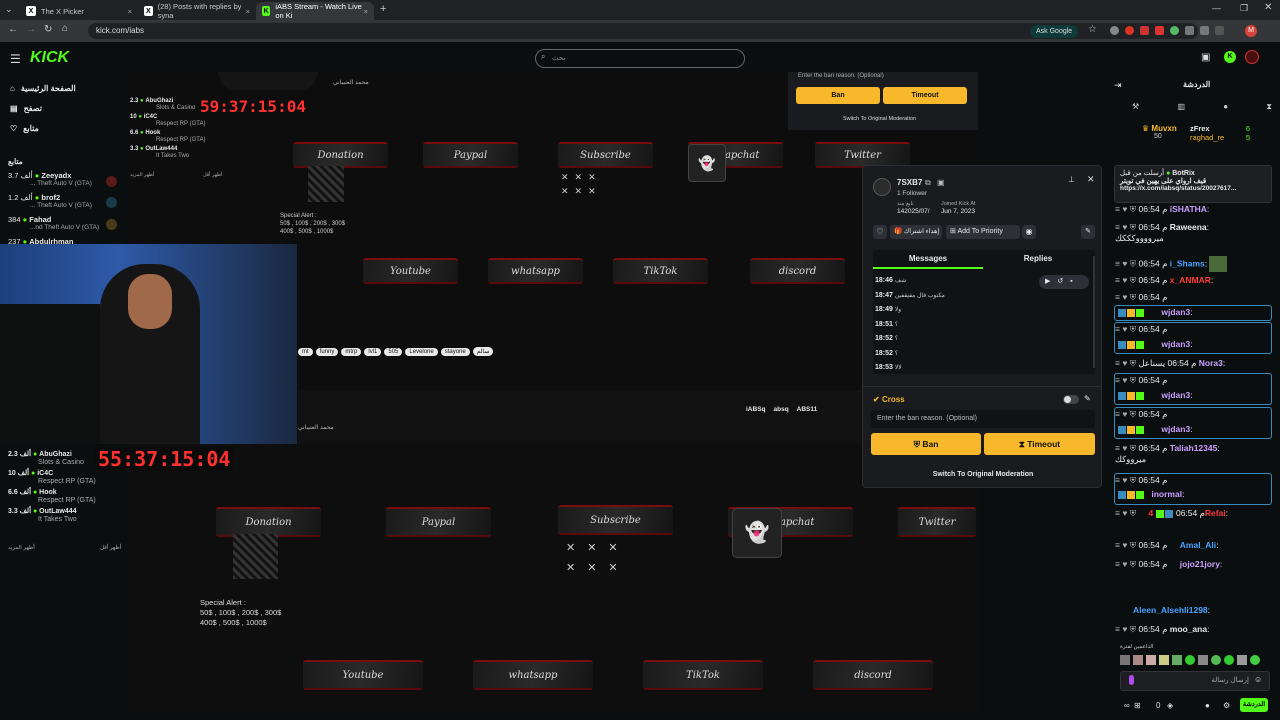  What do you see at coordinates (1131, 680) in the screenshot?
I see `emote-picker-icon` at bounding box center [1131, 680].